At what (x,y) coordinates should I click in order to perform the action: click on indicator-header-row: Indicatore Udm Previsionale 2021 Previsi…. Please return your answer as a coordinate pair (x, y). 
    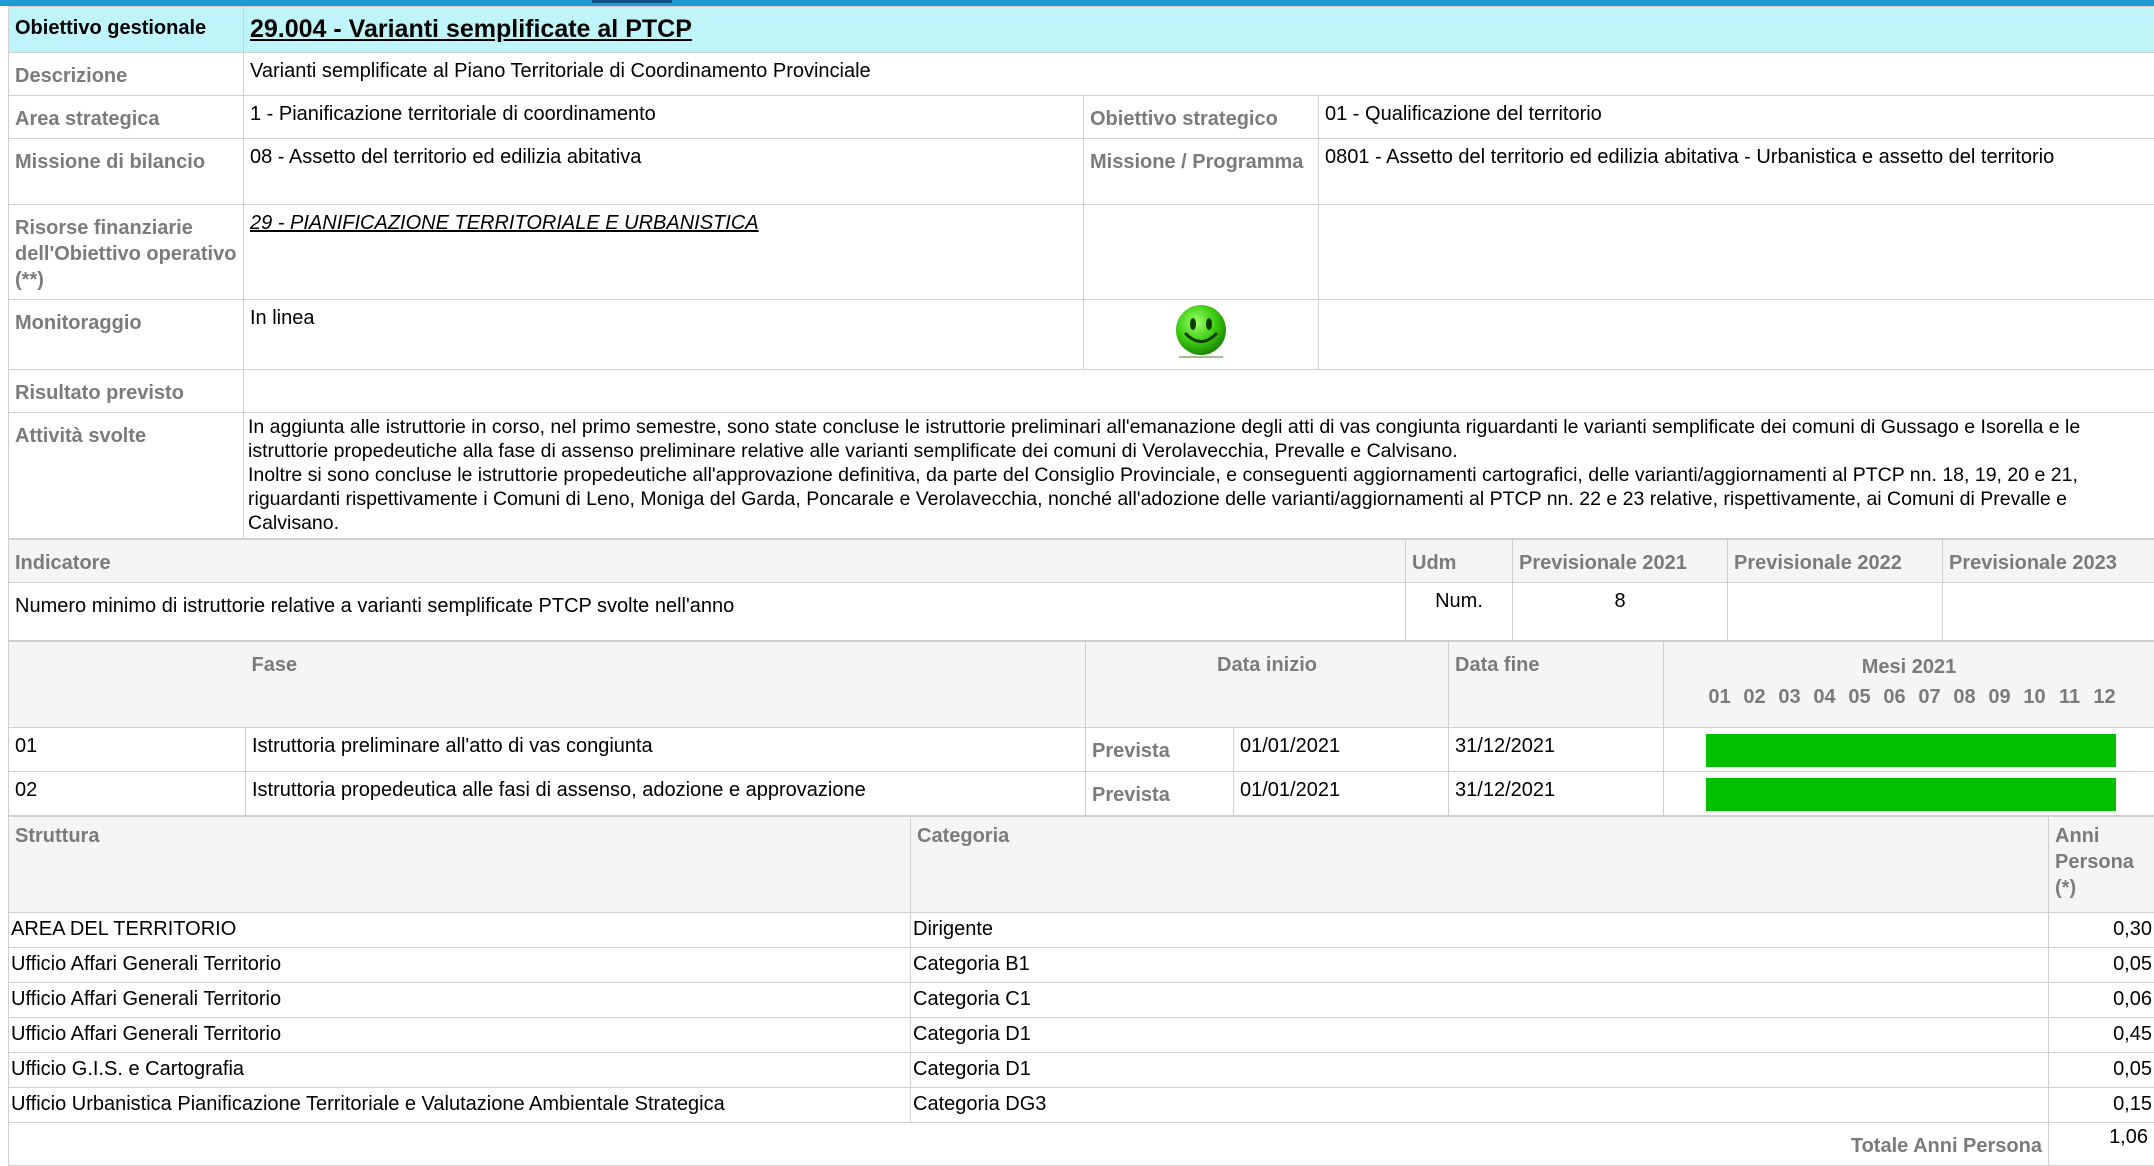
    Looking at the image, I should click on (1081, 561).